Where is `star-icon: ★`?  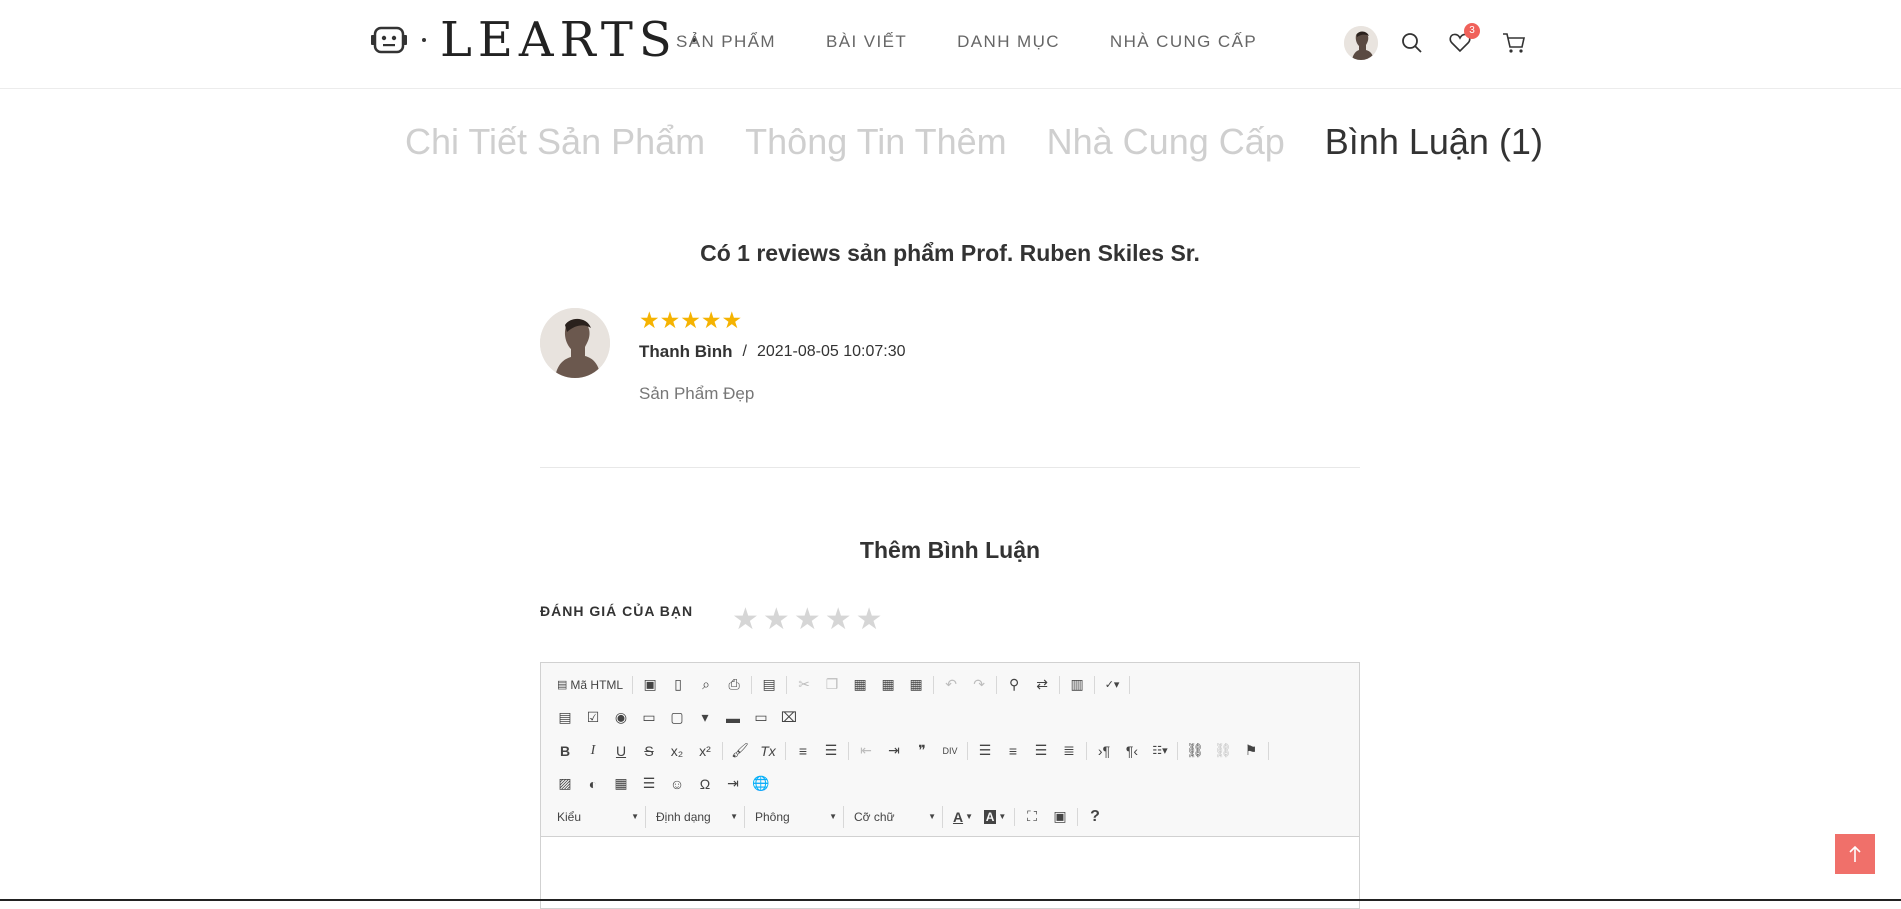
star-icon: ★ is located at coordinates (690, 320).